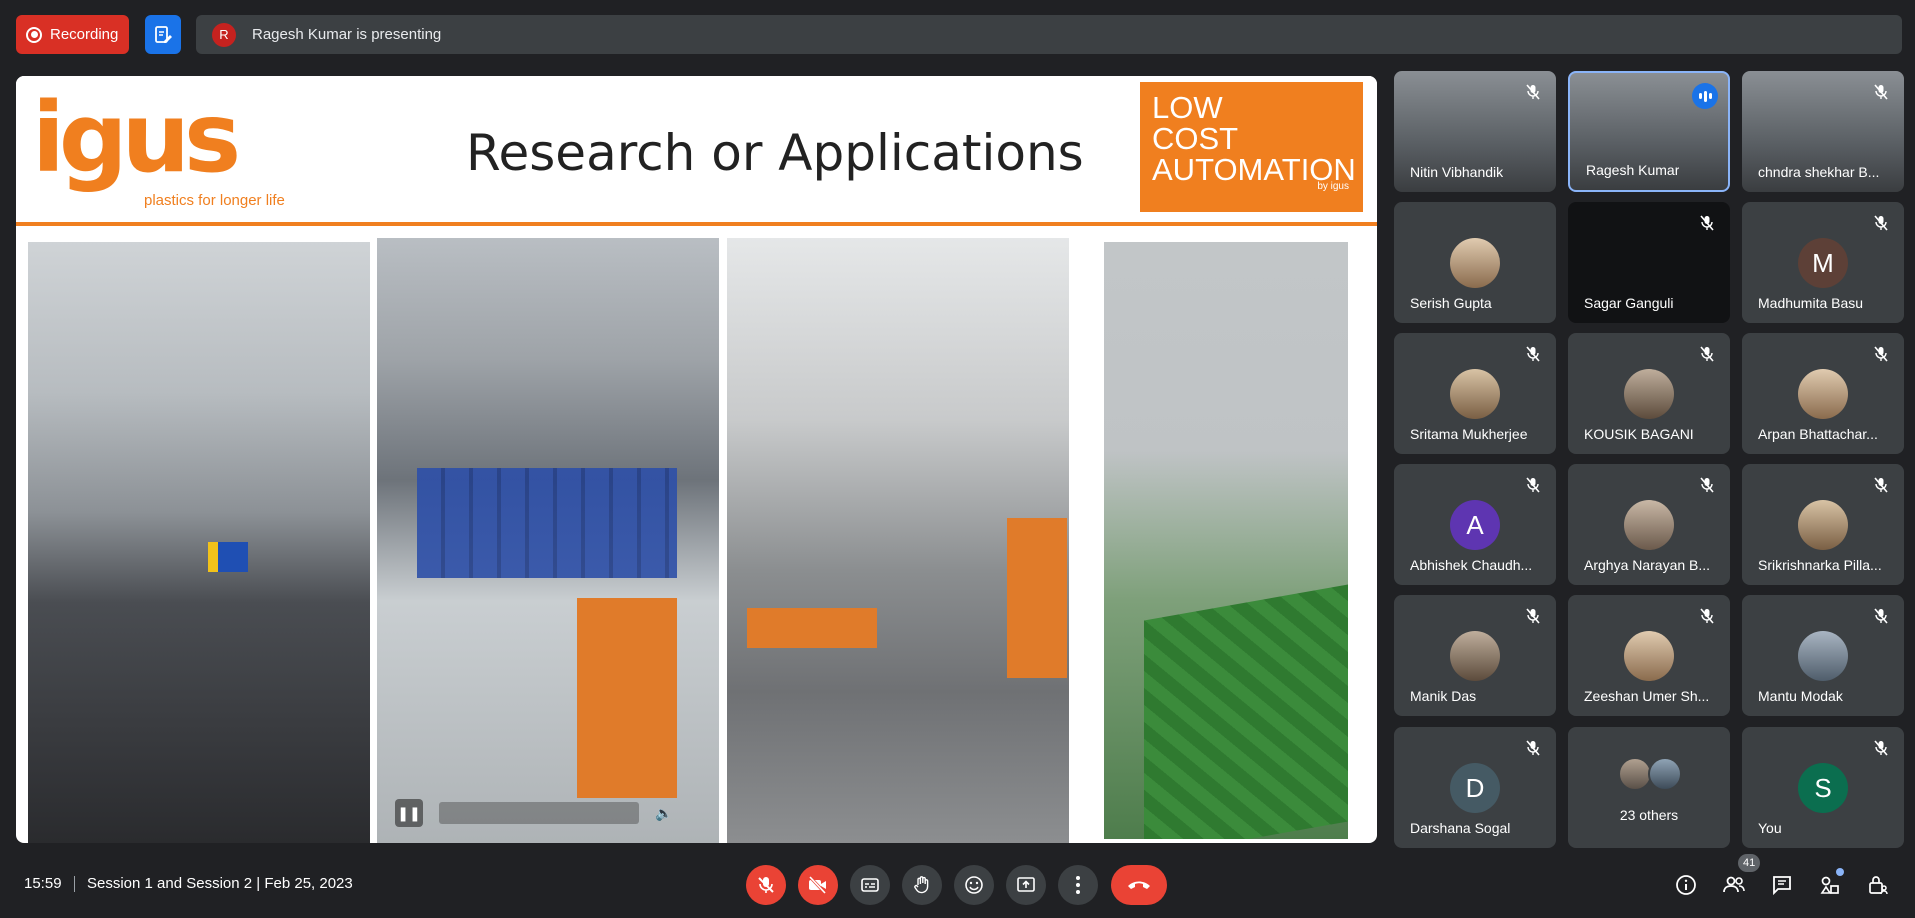 The height and width of the screenshot is (918, 1915). I want to click on others-avatars, so click(1653, 775).